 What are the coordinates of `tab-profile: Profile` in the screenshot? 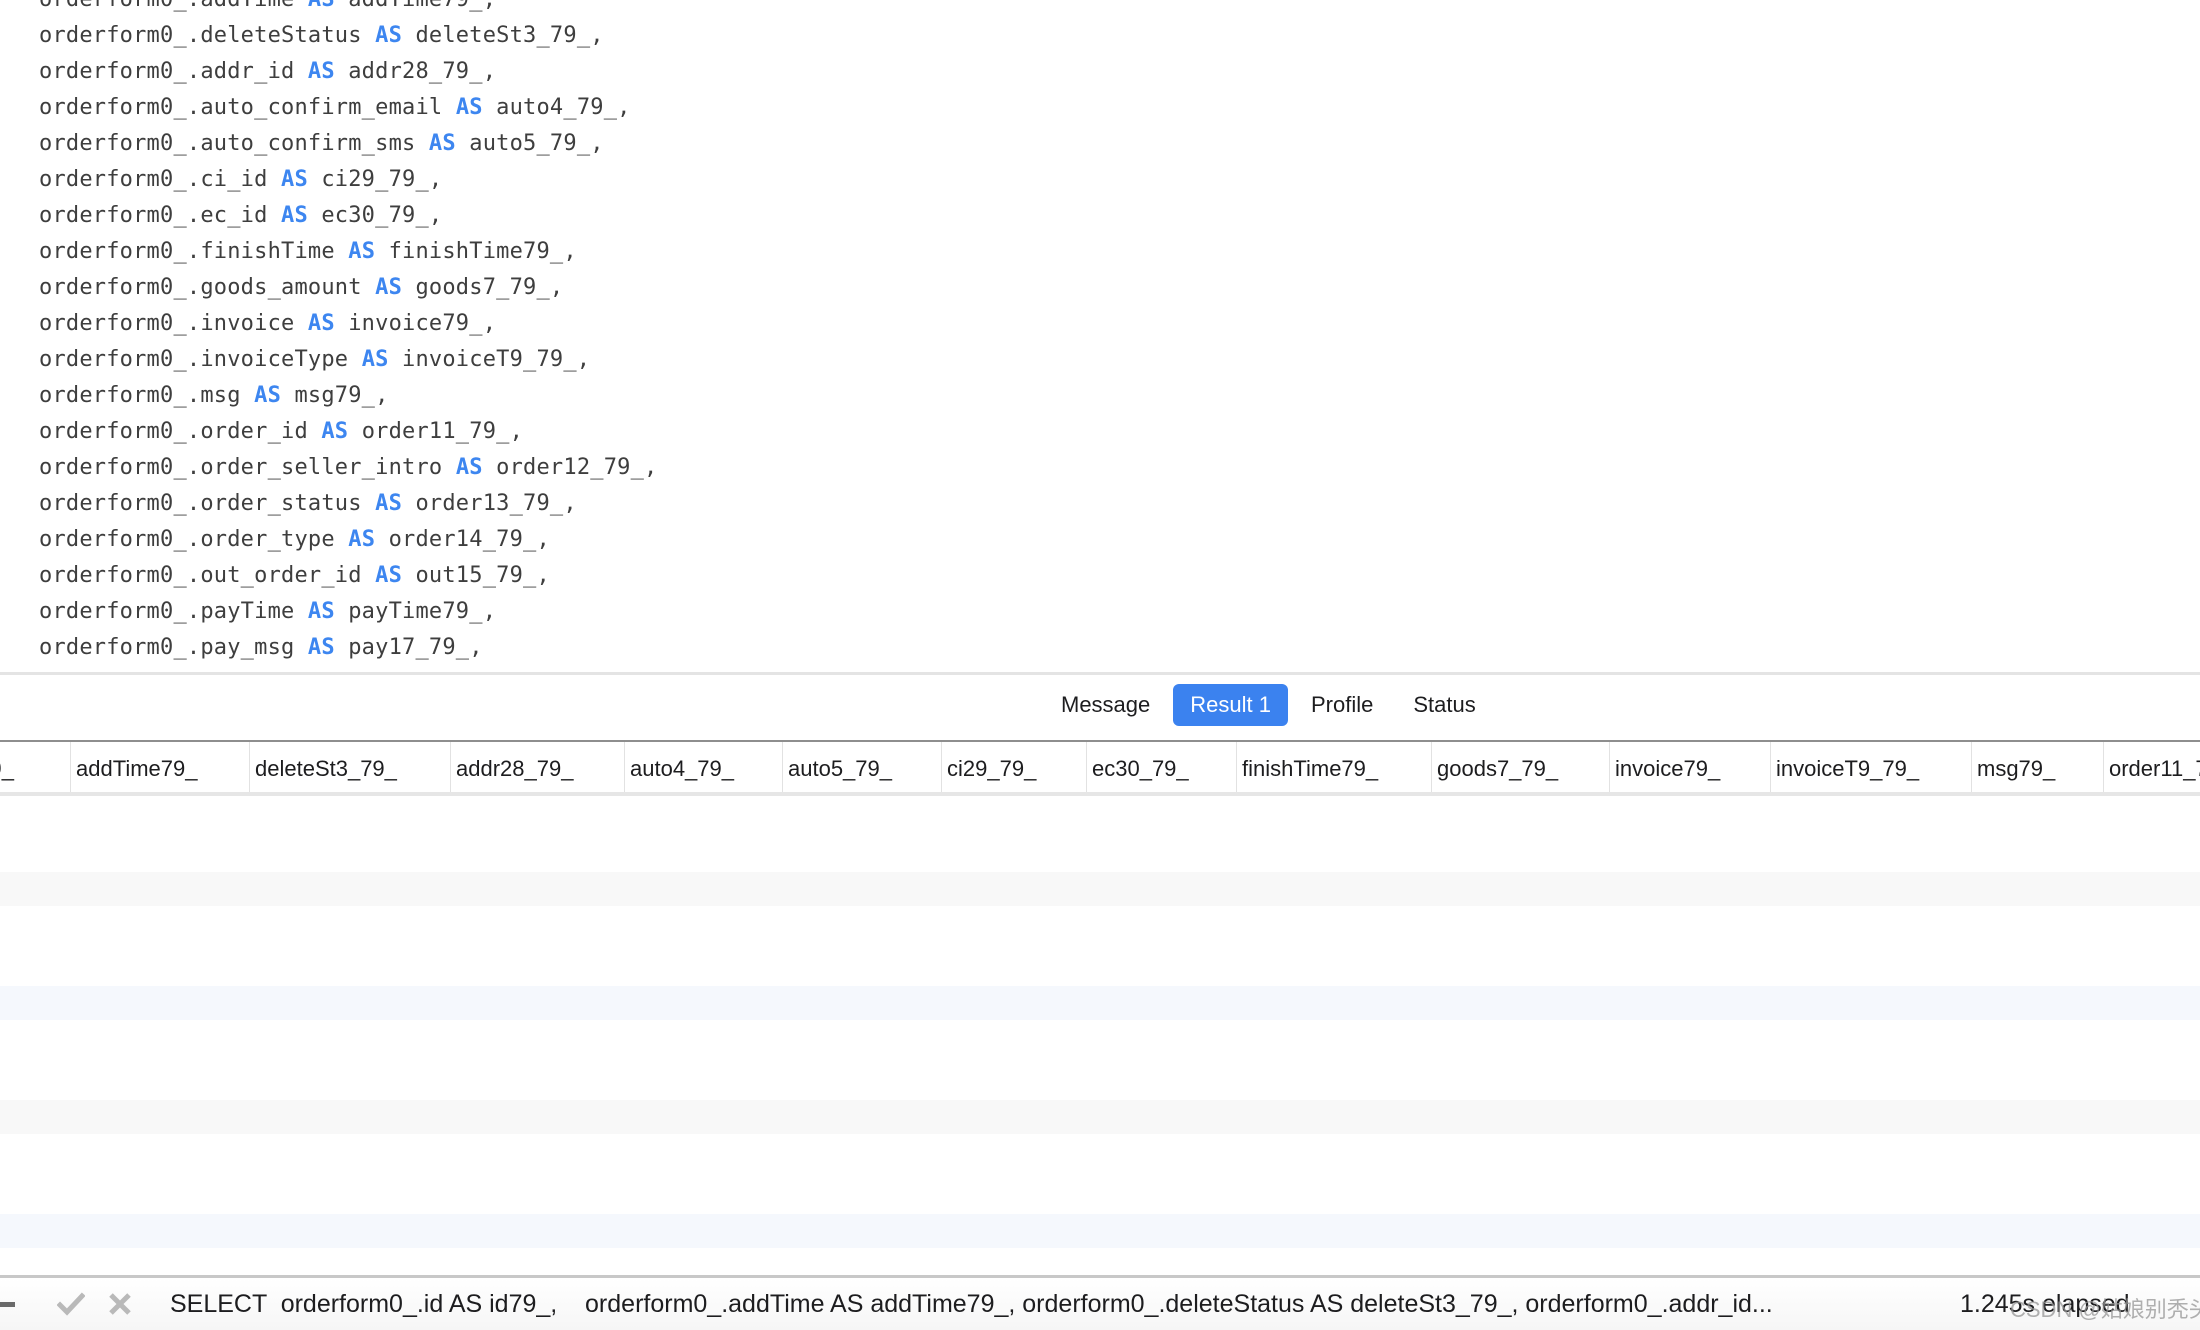 It's located at (1342, 705).